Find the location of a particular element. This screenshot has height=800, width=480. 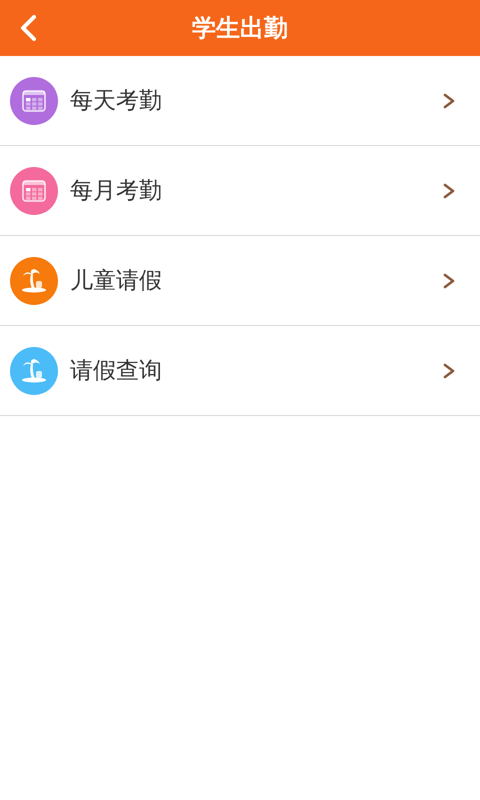

menu-label: 请假查询 is located at coordinates (116, 371).